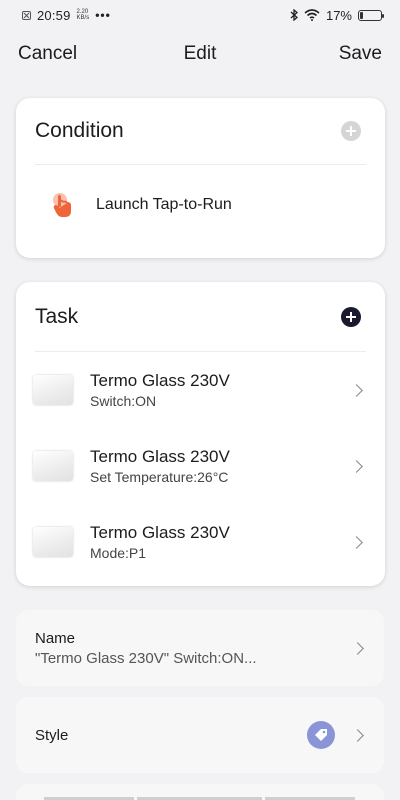  I want to click on condition-header: Condition, so click(200, 131).